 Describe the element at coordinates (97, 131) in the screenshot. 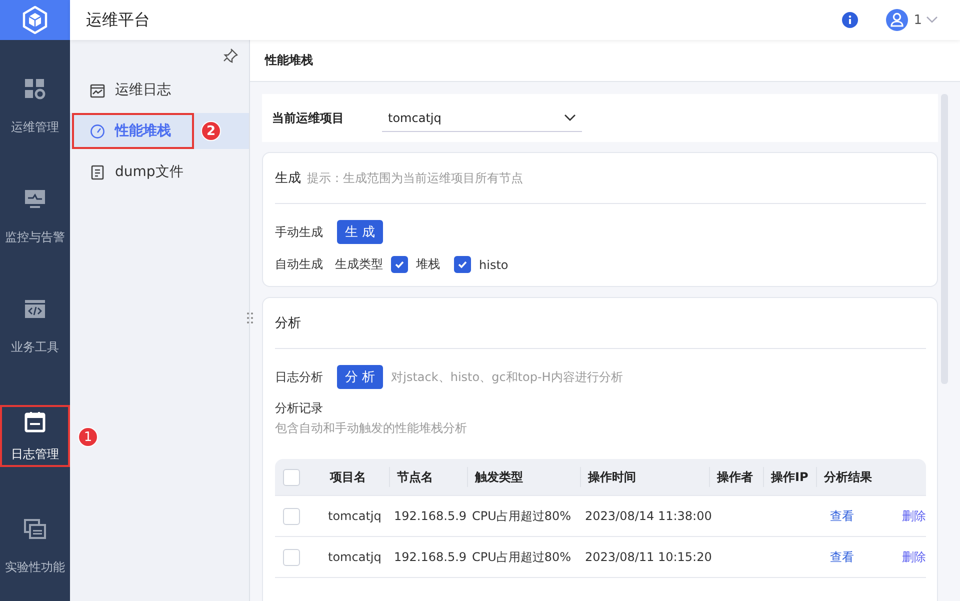

I see `gauge-icon` at that location.